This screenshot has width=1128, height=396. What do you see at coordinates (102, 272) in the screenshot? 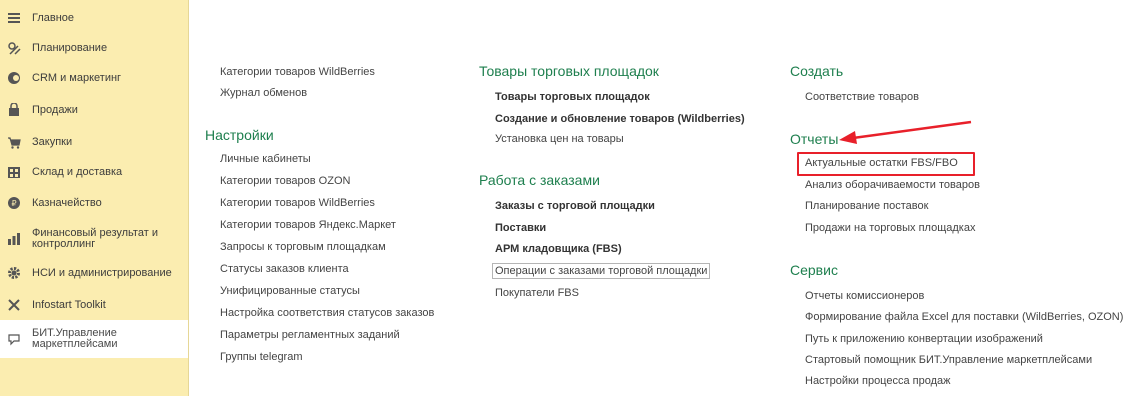
I see `sidebar-item-label: НСИ и администрирование` at bounding box center [102, 272].